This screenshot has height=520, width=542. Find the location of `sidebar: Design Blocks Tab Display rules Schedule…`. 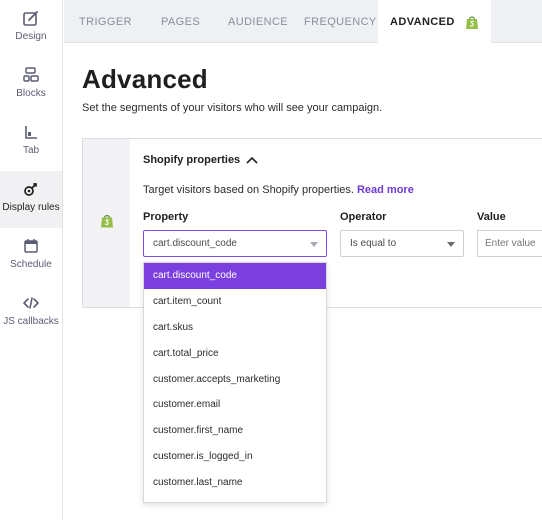

sidebar: Design Blocks Tab Display rules Schedule… is located at coordinates (31, 260).